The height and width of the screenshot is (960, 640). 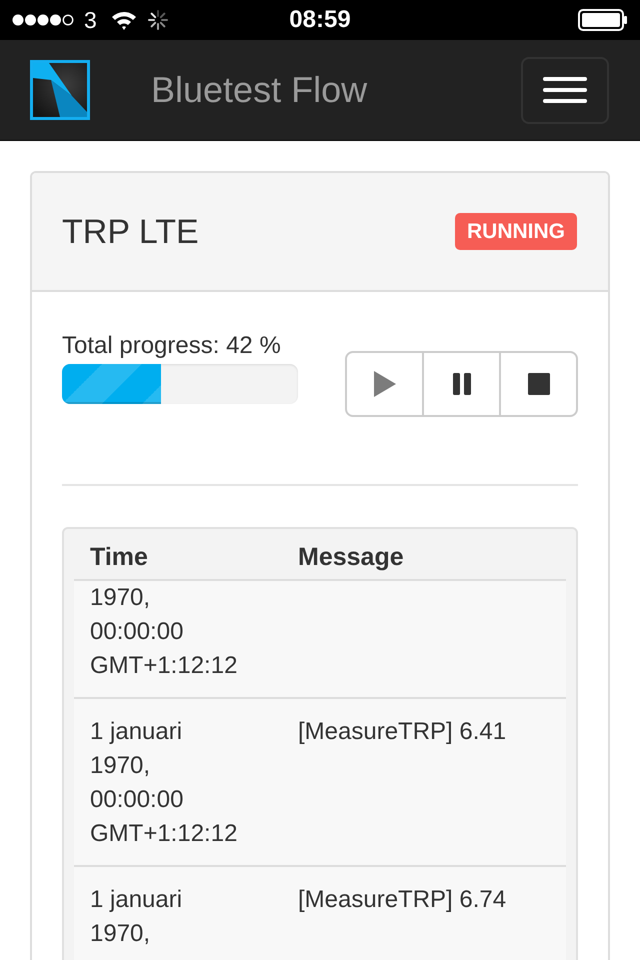 I want to click on table-cell-text: [MeasureTRP] 6.74, so click(x=402, y=900).